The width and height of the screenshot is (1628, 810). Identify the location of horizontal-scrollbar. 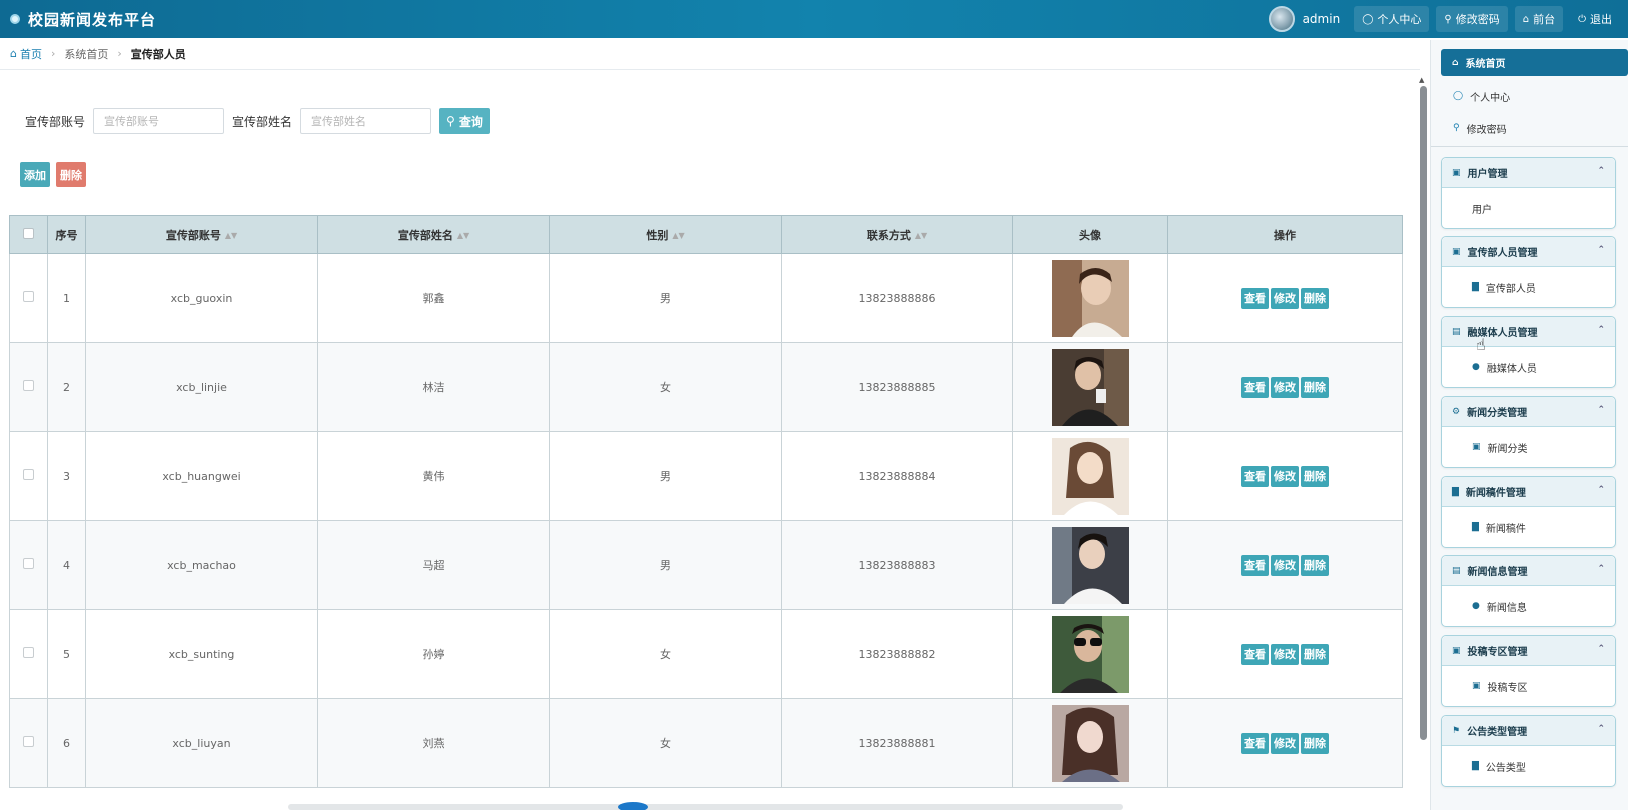
(705, 806).